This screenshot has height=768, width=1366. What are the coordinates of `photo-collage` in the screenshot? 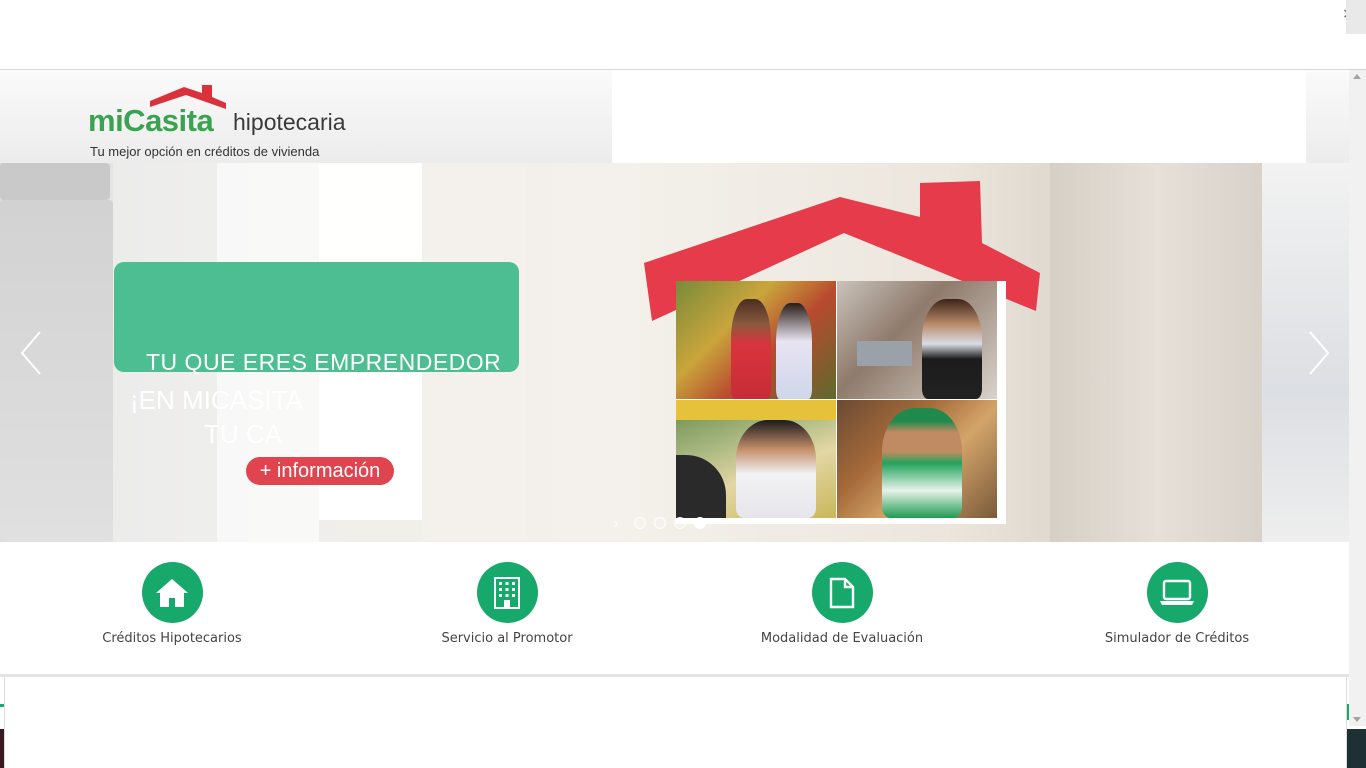 It's located at (841, 402).